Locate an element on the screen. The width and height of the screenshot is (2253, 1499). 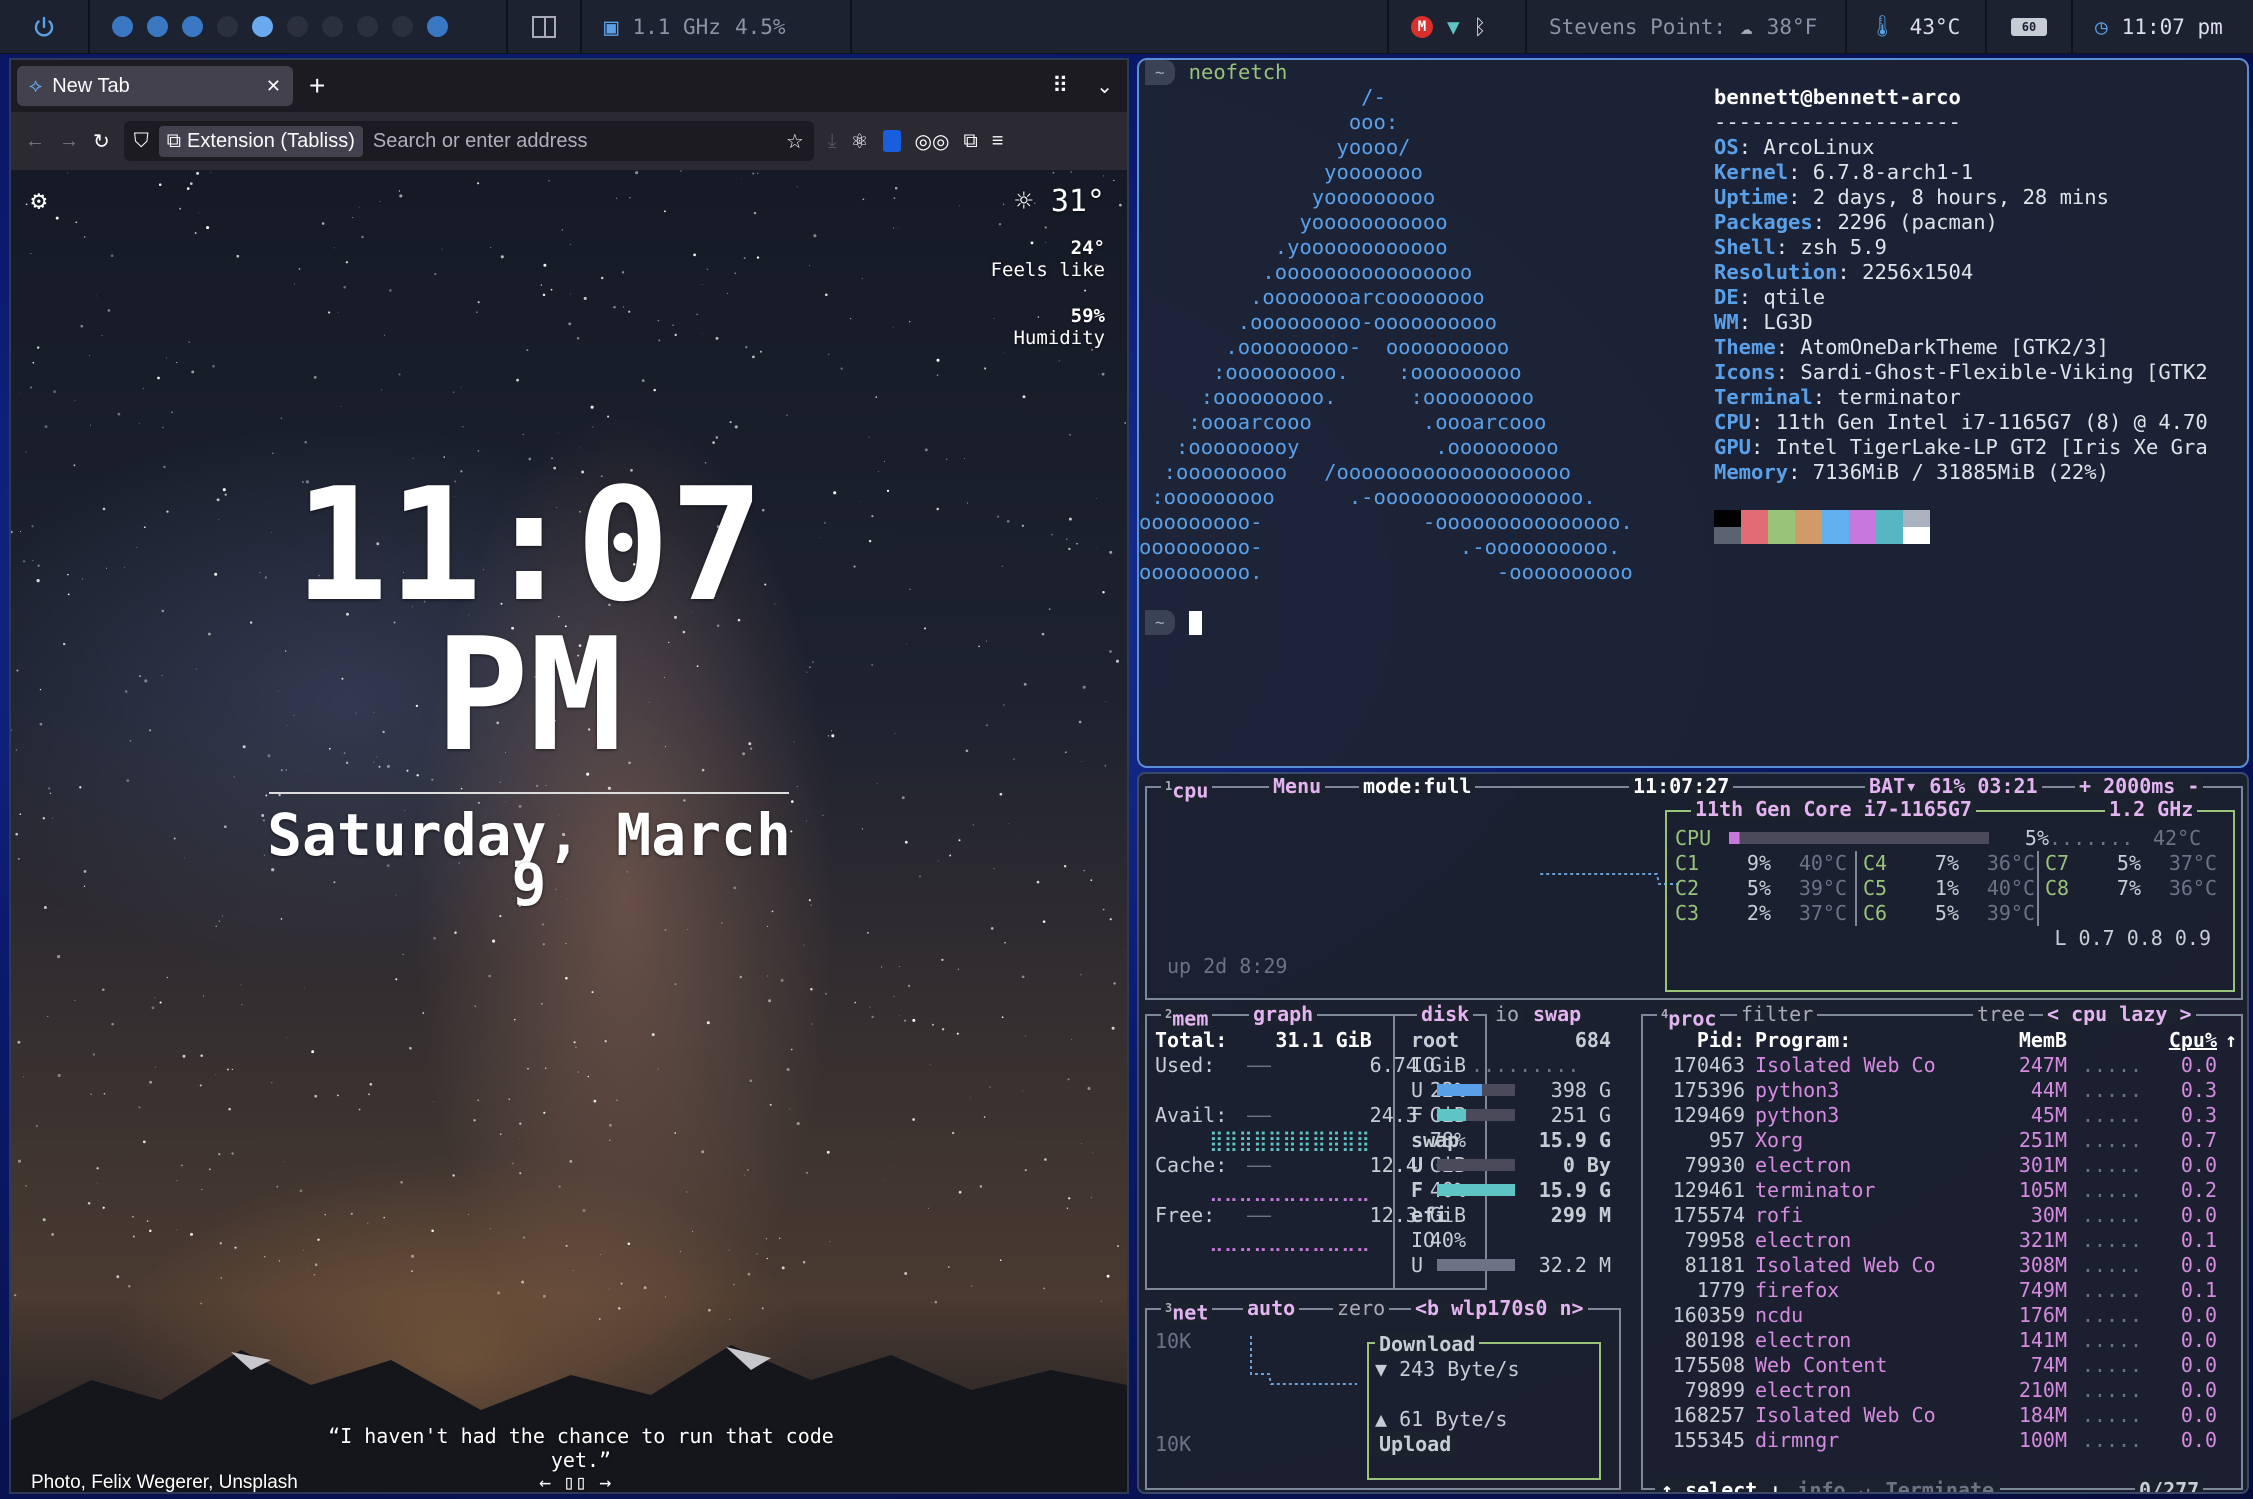
layout-icon is located at coordinates (544, 26).